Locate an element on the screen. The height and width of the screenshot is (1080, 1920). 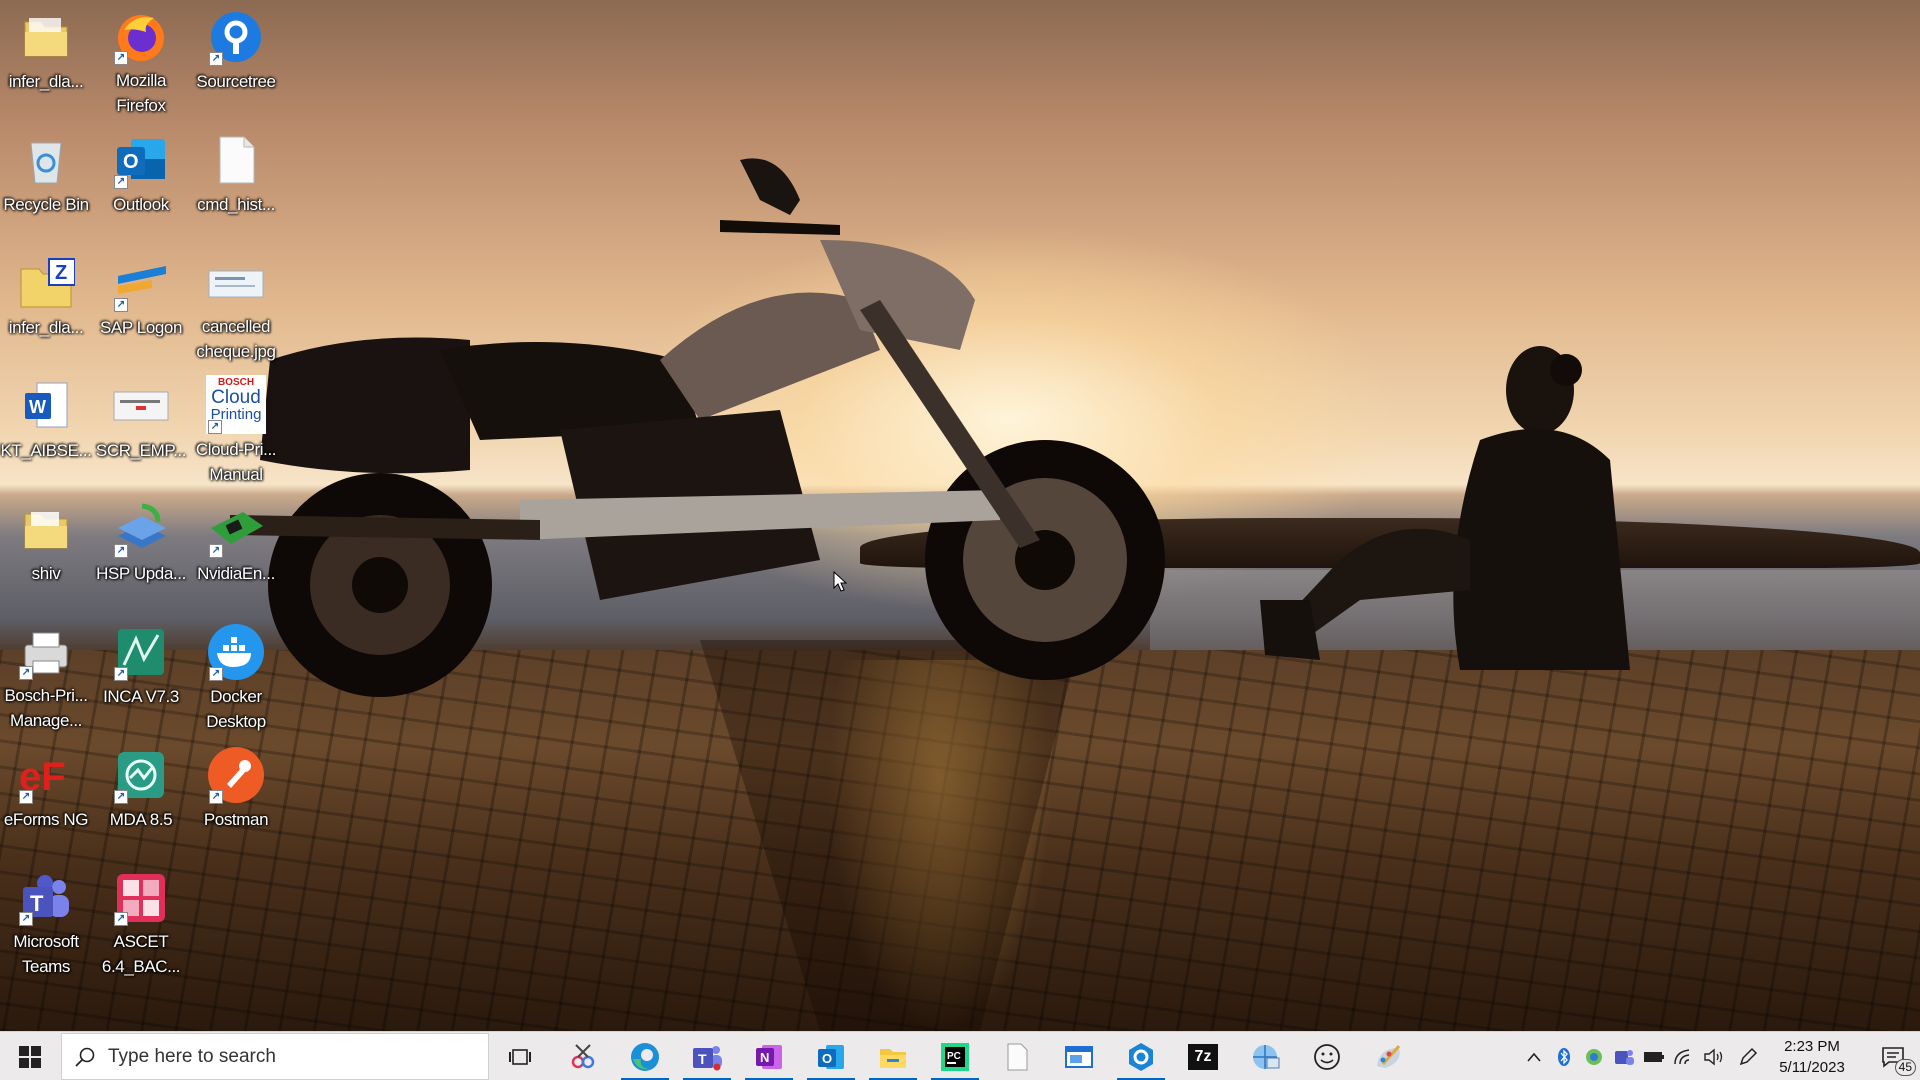
svg-text: T is located at coordinates (702, 1059).